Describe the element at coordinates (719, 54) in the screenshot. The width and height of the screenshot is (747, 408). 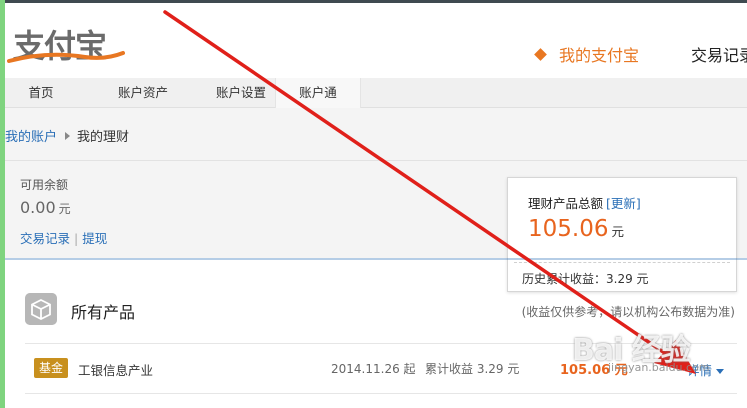
I see `nav-transactions: 交易记录` at that location.